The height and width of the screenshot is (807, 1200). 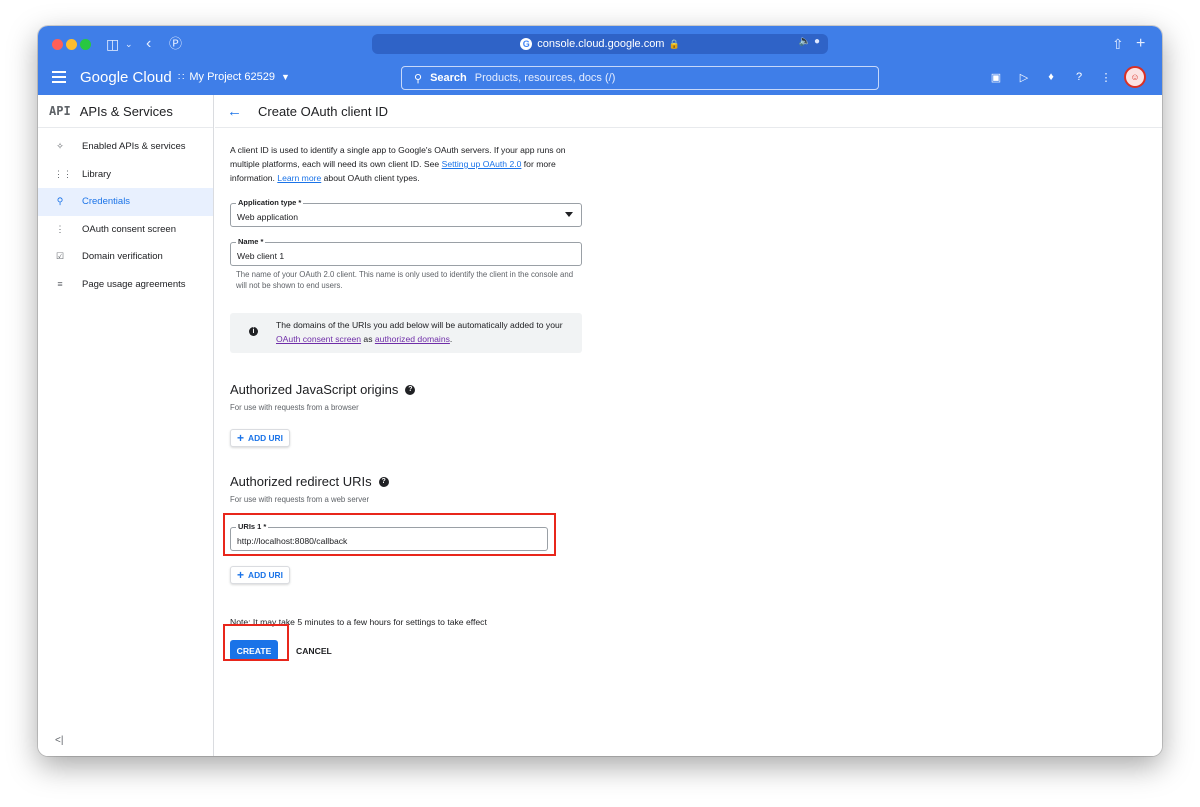 I want to click on search-placeholder: Products, resources, docs (/), so click(x=545, y=78).